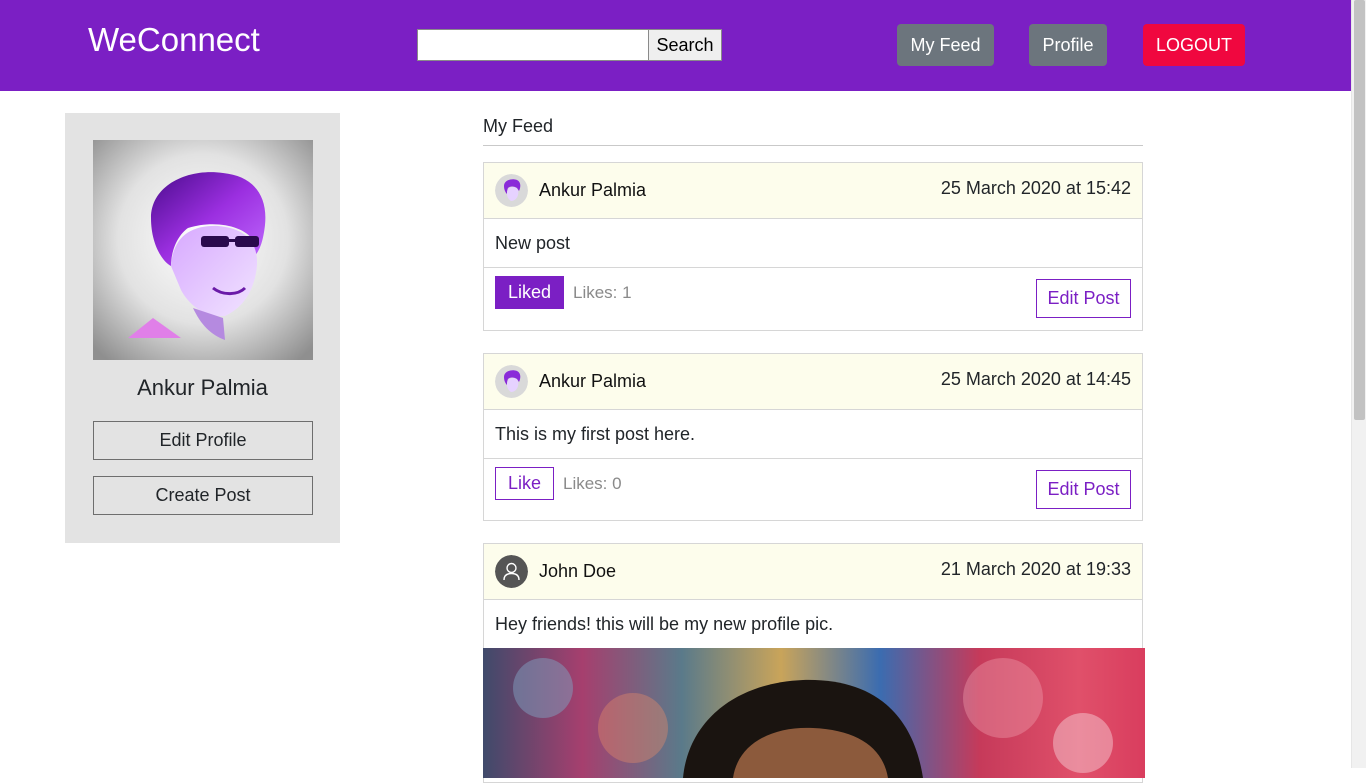 The width and height of the screenshot is (1366, 783). Describe the element at coordinates (592, 483) in the screenshot. I see `likes-count: Likes: 0` at that location.